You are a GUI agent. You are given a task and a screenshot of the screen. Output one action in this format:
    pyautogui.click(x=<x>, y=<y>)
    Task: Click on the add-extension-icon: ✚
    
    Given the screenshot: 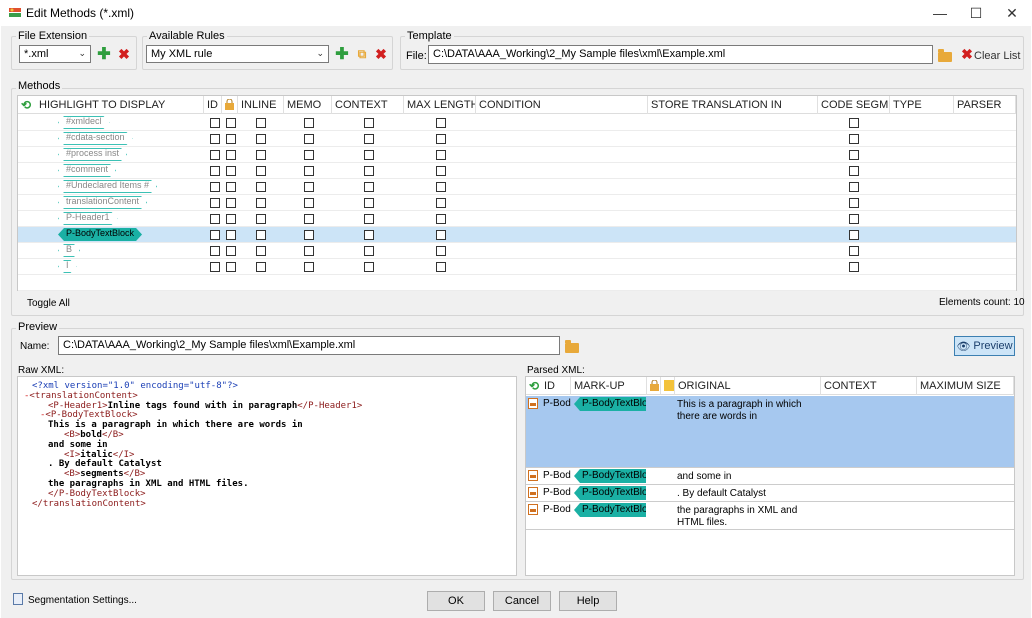 What is the action you would take?
    pyautogui.click(x=104, y=54)
    